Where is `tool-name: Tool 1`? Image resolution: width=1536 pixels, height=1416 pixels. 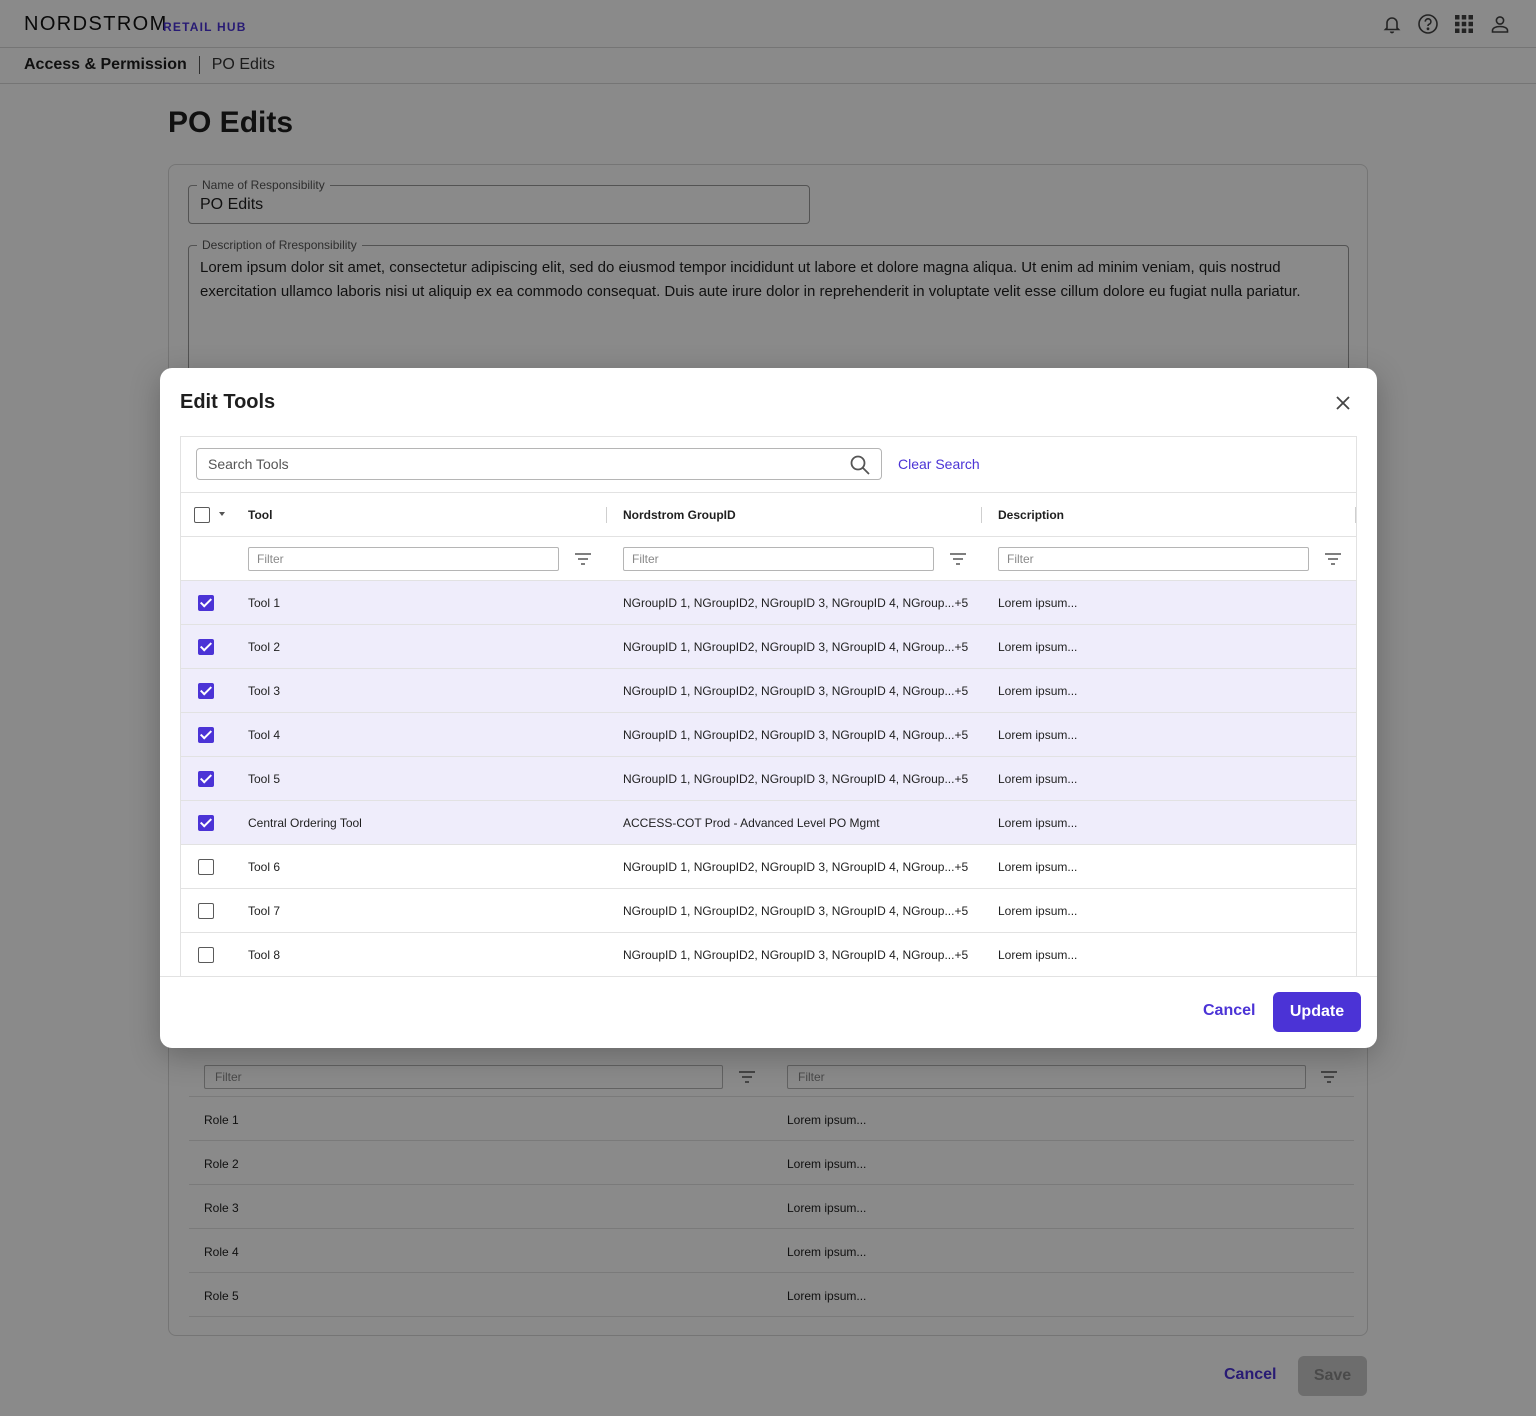
tool-name: Tool 1 is located at coordinates (264, 603).